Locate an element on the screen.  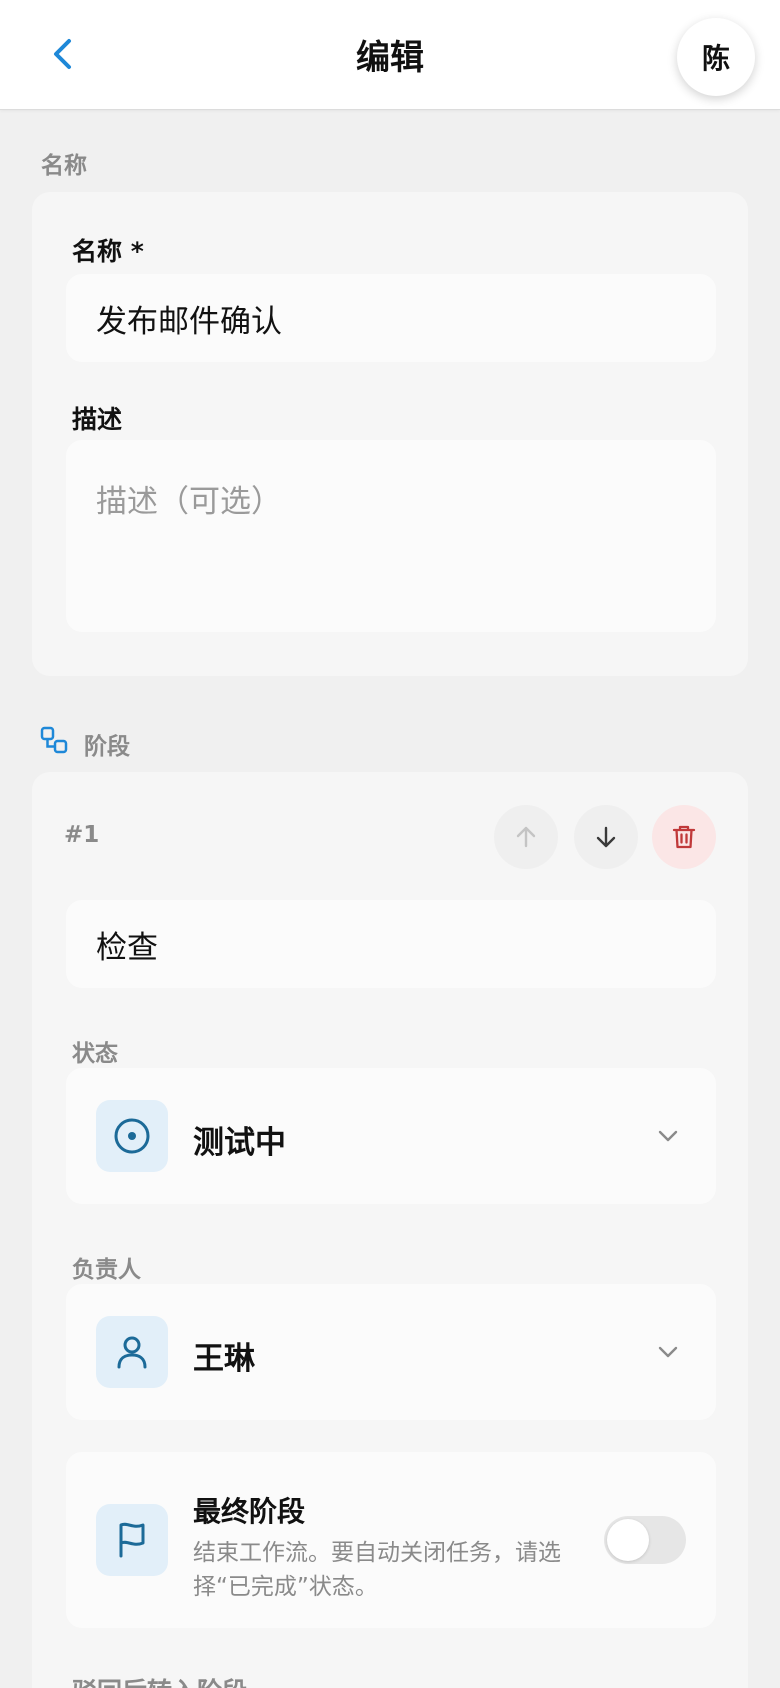
move-down-button is located at coordinates (606, 837).